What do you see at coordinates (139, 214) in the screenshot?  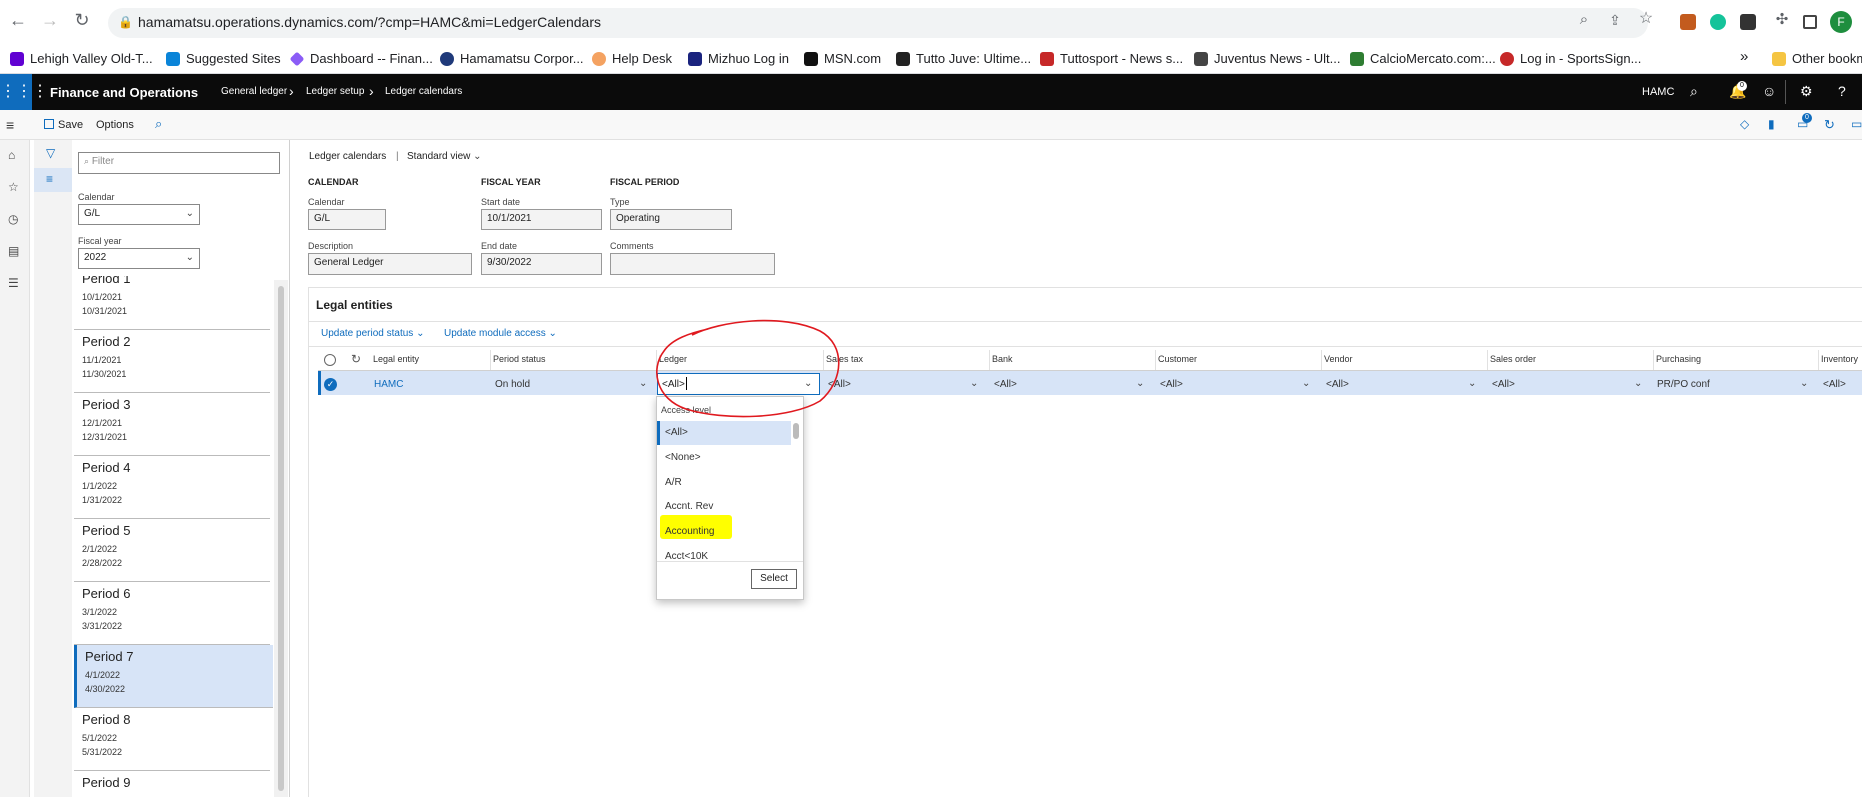 I see `calendar-select: G/L ⌄` at bounding box center [139, 214].